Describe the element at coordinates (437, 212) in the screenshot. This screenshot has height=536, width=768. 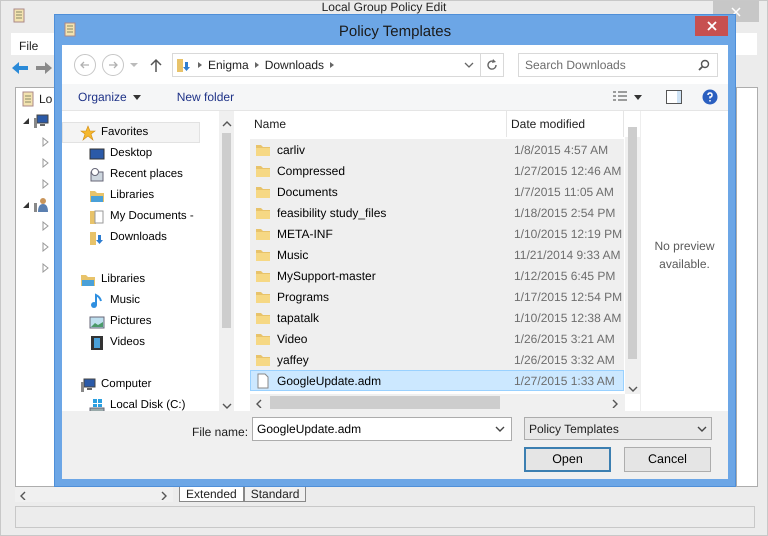
I see `file-row: feasibility study_files 1/18/2015 2:54 PM` at that location.